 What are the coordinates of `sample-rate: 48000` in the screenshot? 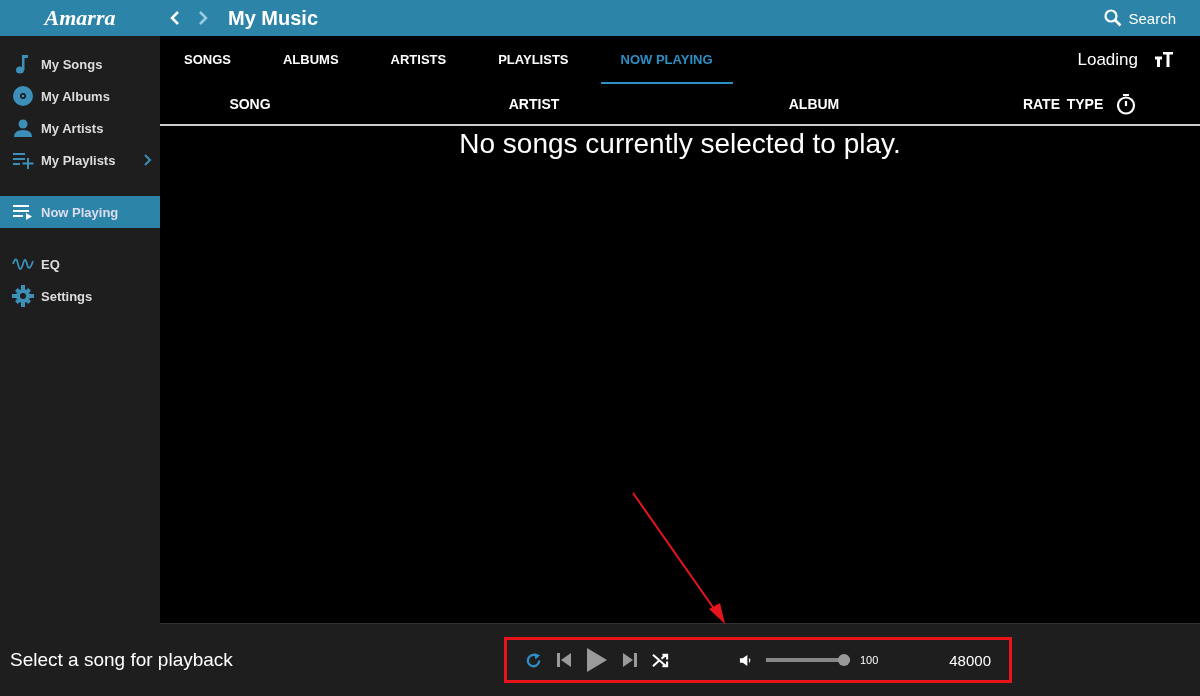 It's located at (970, 660).